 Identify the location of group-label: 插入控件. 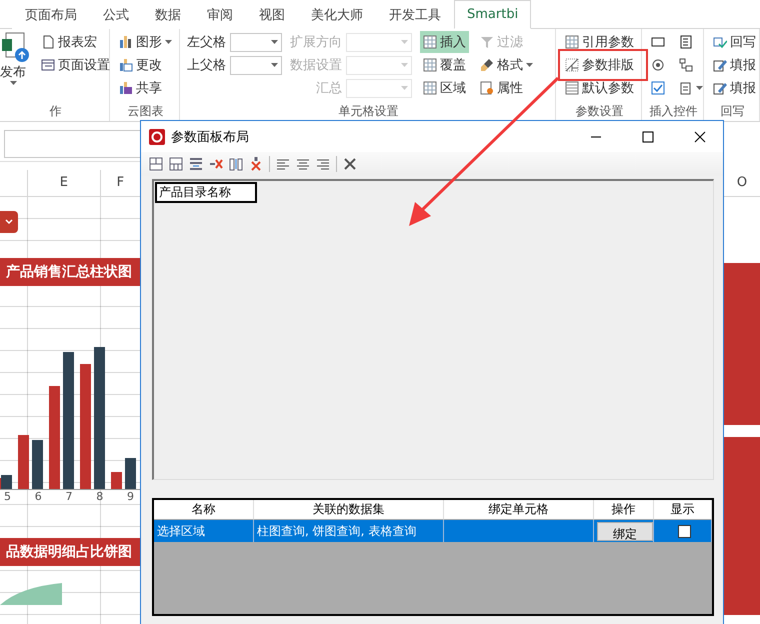
(673, 111).